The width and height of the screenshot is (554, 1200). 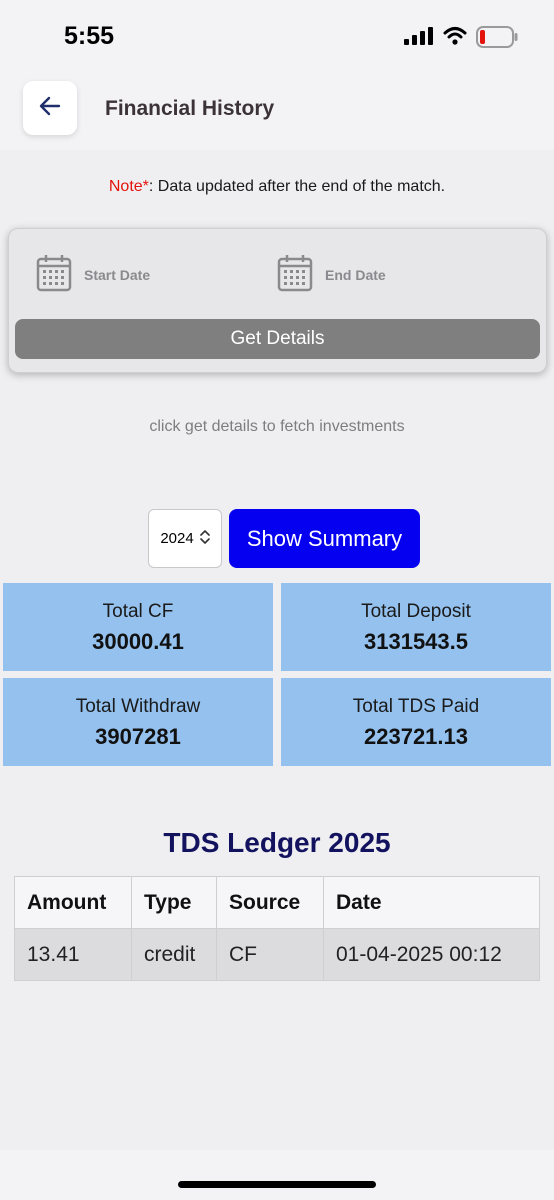 I want to click on cell-source: CF, so click(x=270, y=954).